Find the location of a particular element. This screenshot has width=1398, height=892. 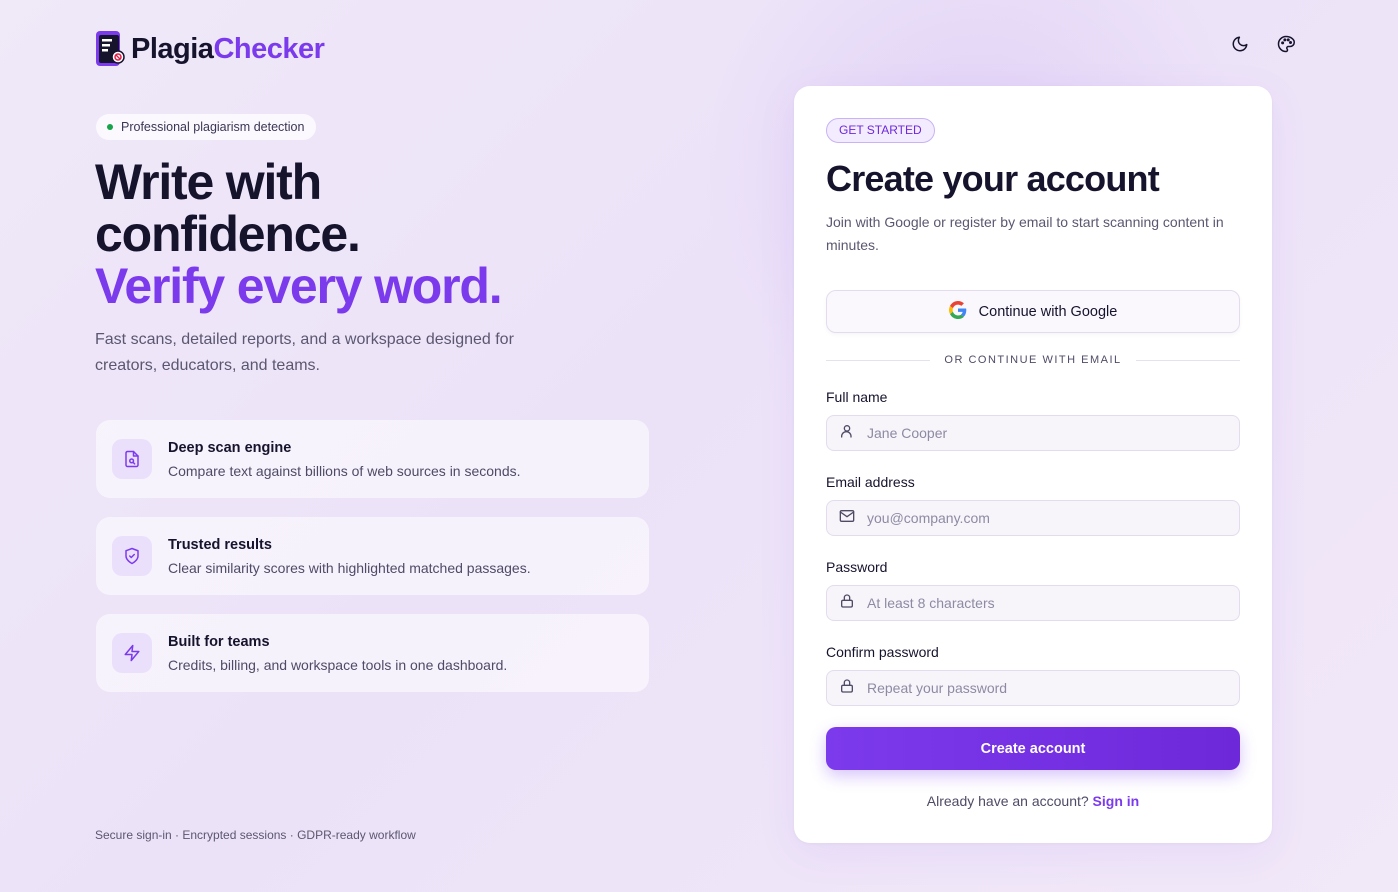

google-signin-button: Continue with Google is located at coordinates (1033, 311).